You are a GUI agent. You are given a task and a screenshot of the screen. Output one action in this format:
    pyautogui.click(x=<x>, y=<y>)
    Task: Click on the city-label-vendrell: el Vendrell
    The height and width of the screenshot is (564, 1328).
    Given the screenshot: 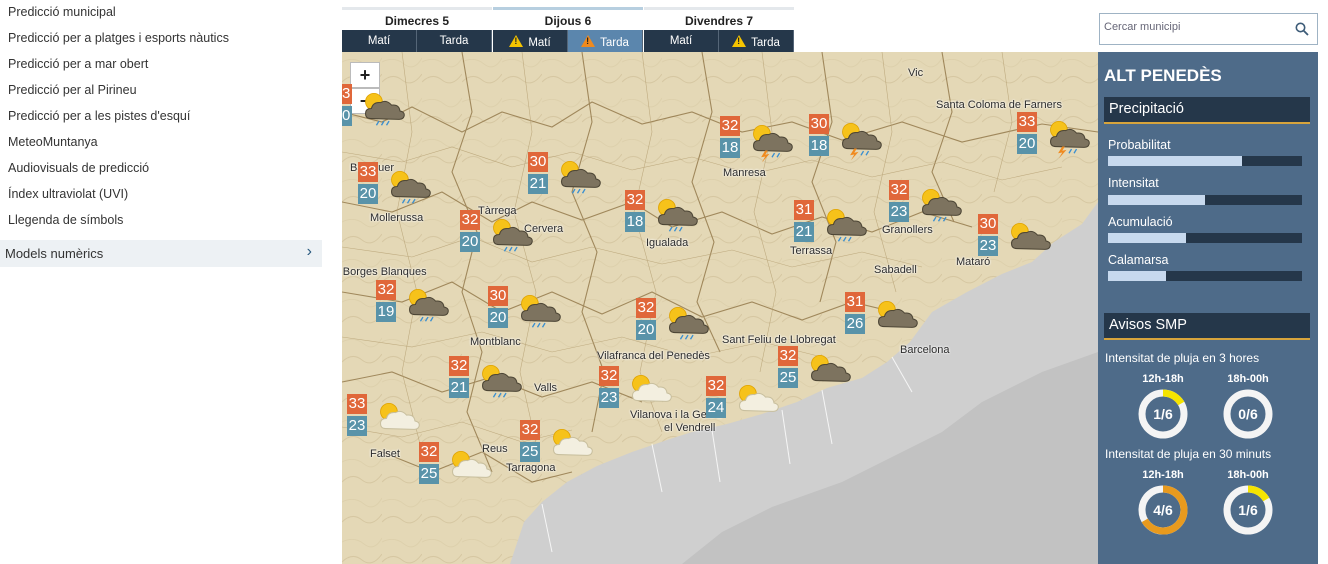 What is the action you would take?
    pyautogui.click(x=689, y=428)
    